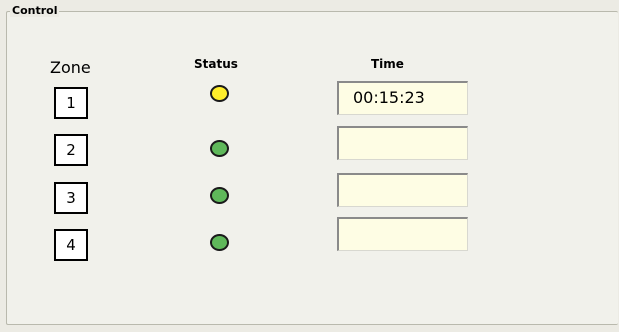 Image resolution: width=619 pixels, height=332 pixels. What do you see at coordinates (387, 64) in the screenshot?
I see `time-column-header: Time` at bounding box center [387, 64].